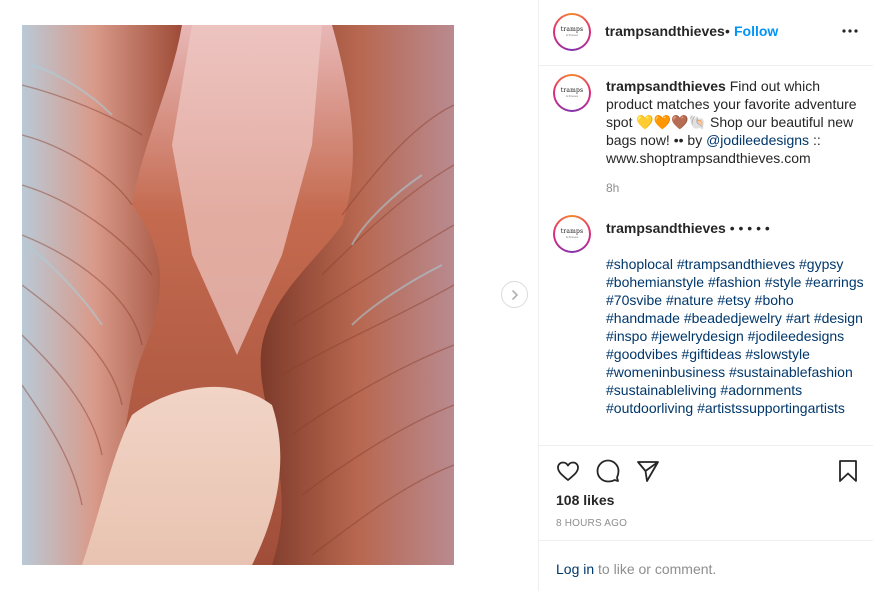  I want to click on comment-button, so click(608, 471).